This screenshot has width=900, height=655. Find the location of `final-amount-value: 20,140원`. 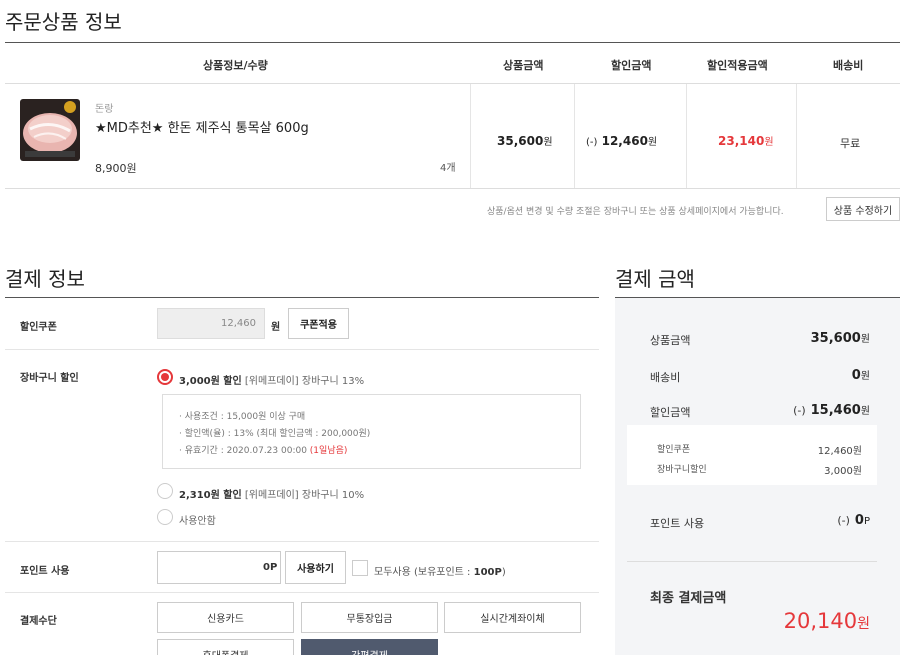

final-amount-value: 20,140원 is located at coordinates (827, 621).